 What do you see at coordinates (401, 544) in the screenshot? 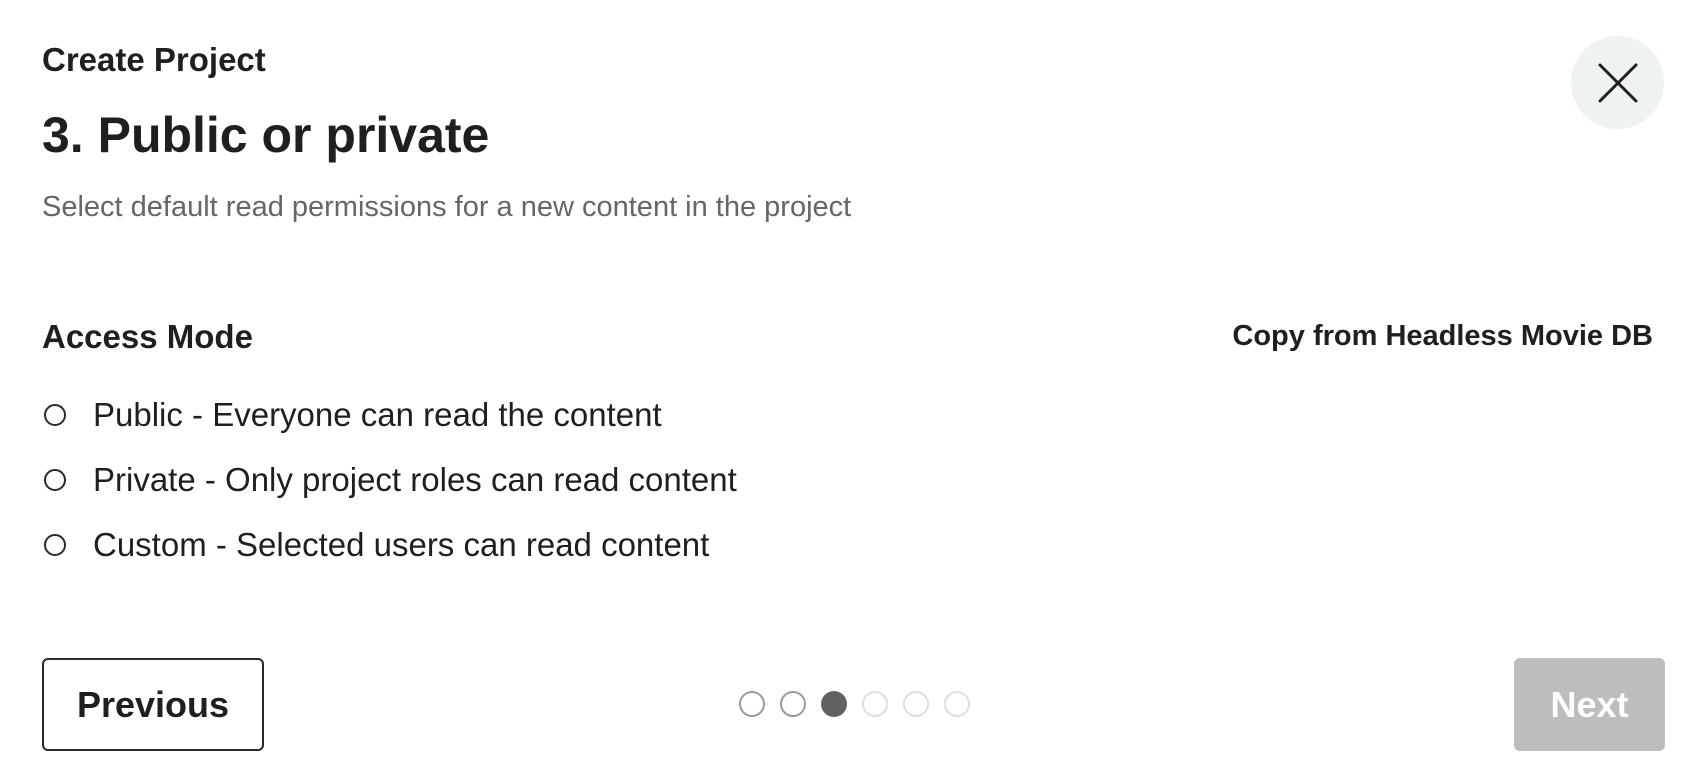
I see `radio-label: Custom - Selected users can read content` at bounding box center [401, 544].